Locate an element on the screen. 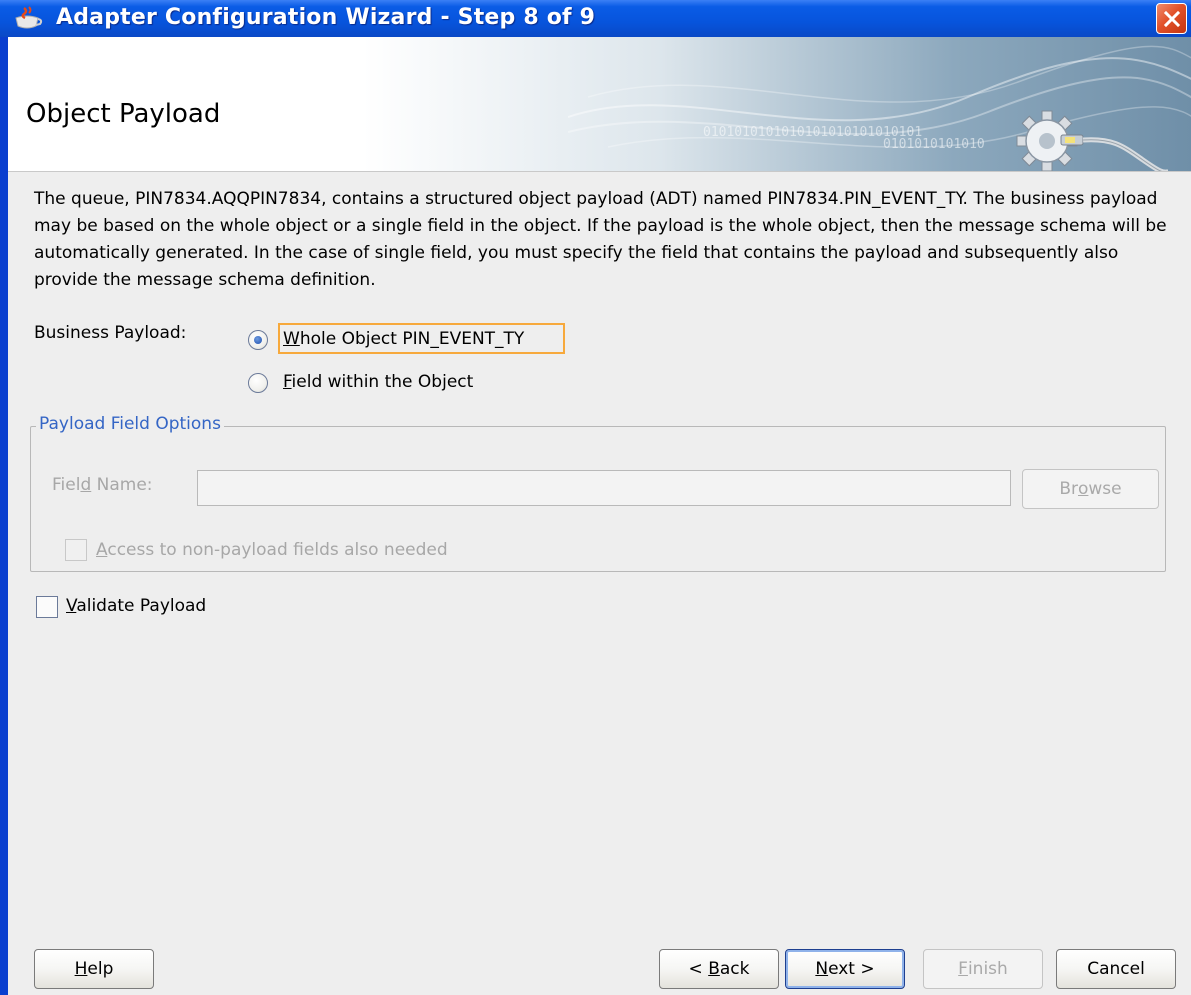 The height and width of the screenshot is (995, 1191). next-button: Next > is located at coordinates (845, 969).